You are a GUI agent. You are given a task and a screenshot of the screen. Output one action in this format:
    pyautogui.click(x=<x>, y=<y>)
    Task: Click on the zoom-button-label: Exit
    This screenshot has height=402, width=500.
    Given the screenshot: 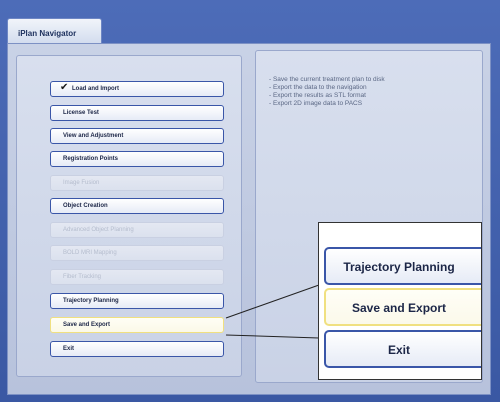 What is the action you would take?
    pyautogui.click(x=398, y=350)
    